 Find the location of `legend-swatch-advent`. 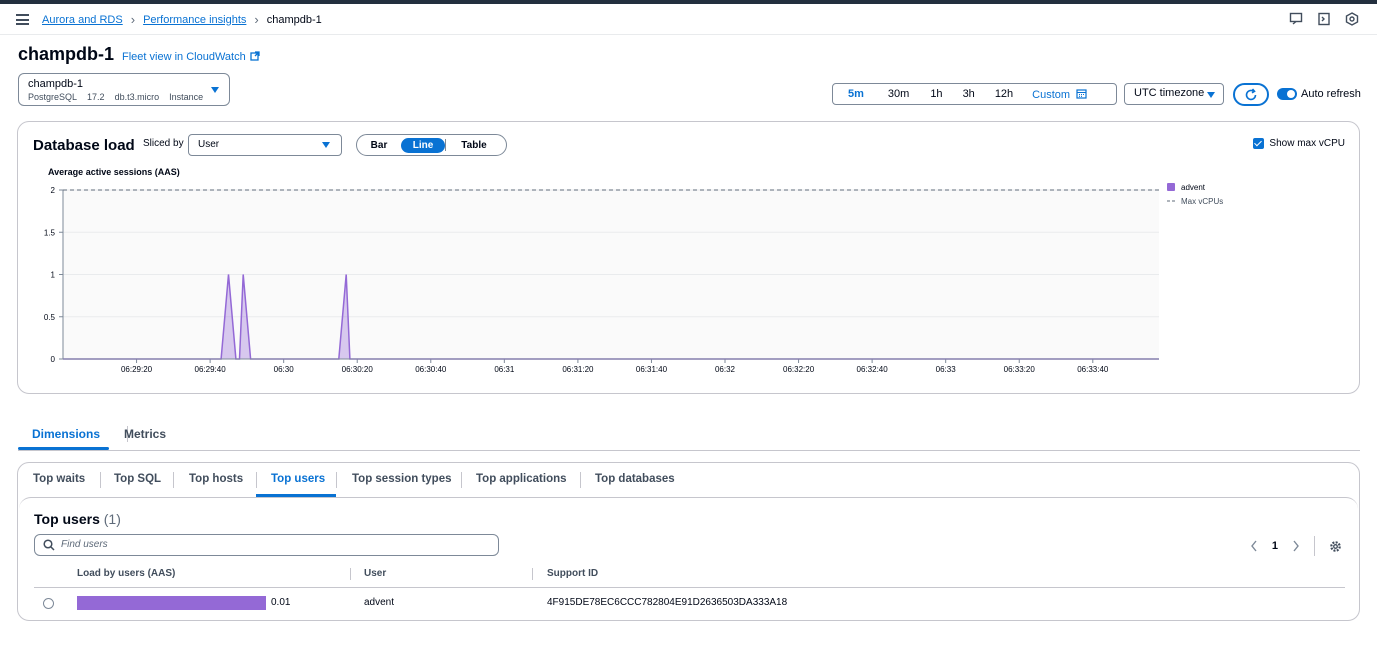

legend-swatch-advent is located at coordinates (1171, 187).